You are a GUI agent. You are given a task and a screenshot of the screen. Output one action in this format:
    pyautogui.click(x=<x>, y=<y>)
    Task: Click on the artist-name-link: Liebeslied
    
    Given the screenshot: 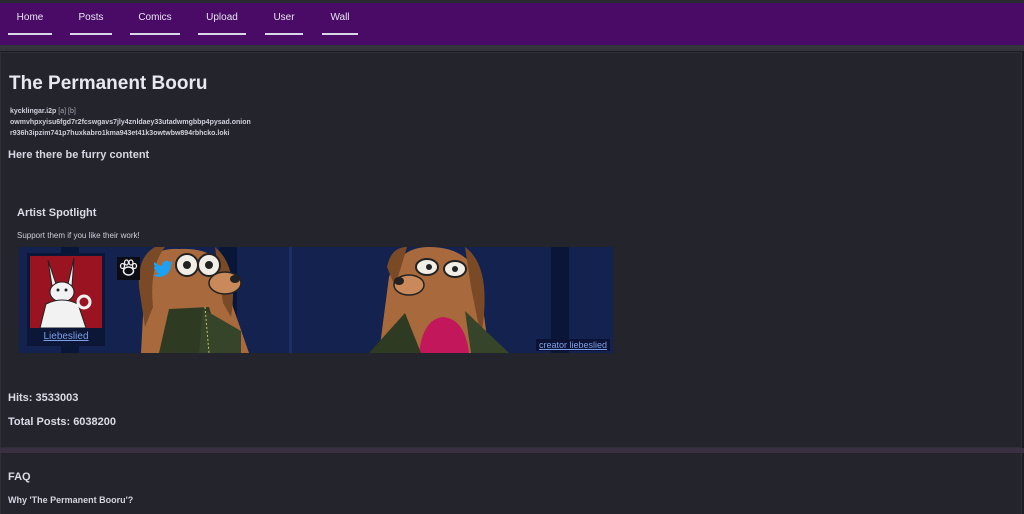 What is the action you would take?
    pyautogui.click(x=66, y=336)
    